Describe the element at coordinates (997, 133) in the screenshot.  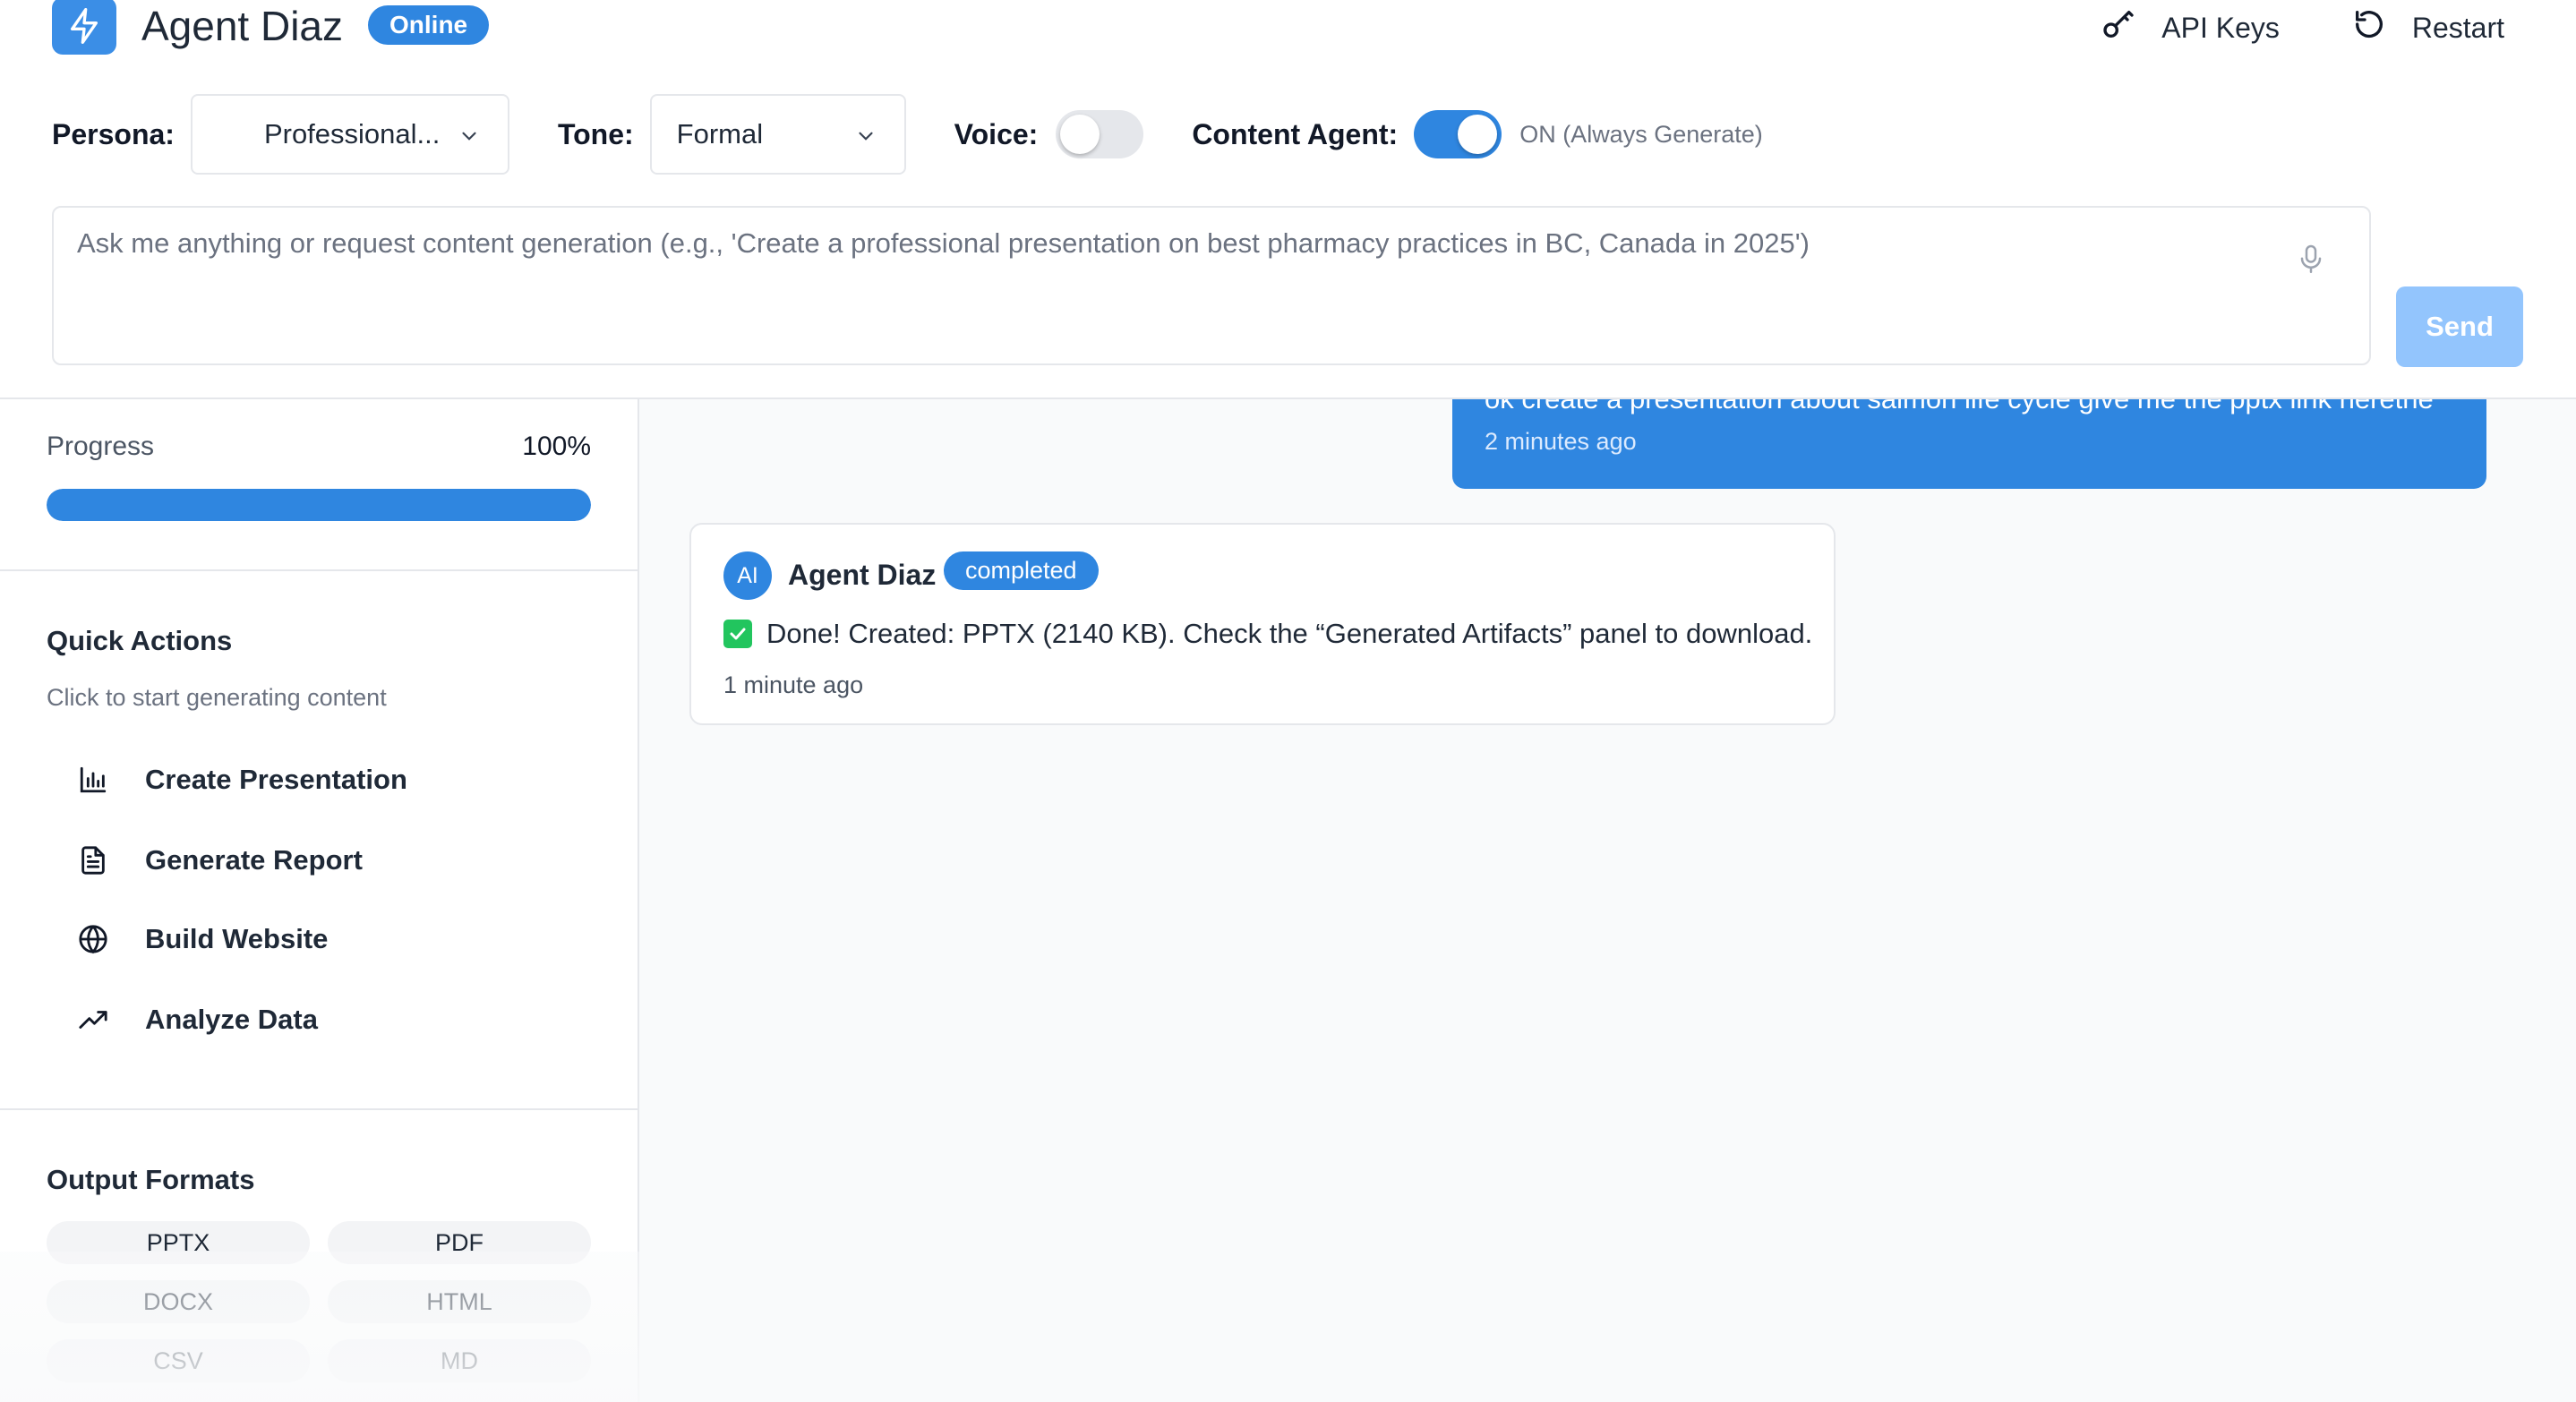
I see `voice-label: Voice:` at that location.